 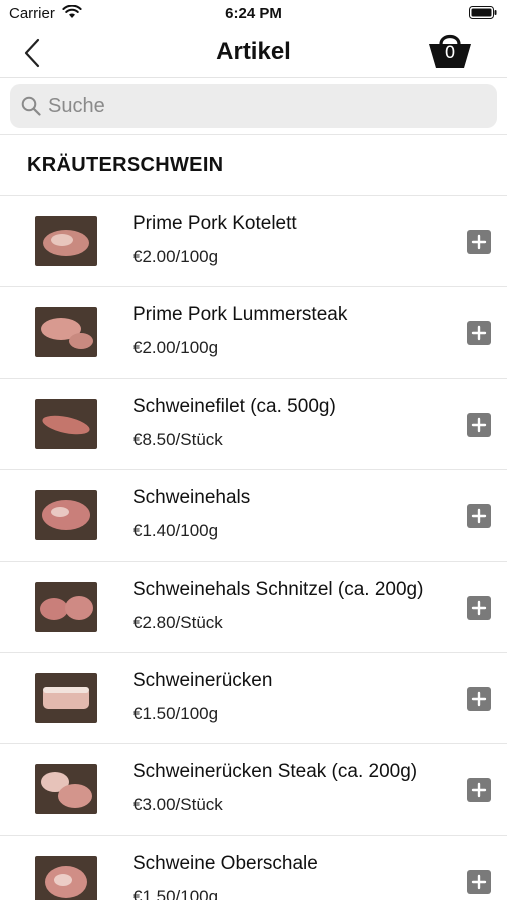 I want to click on product-name: Schweinehals Schnitzel (ca. 200g), so click(x=278, y=589).